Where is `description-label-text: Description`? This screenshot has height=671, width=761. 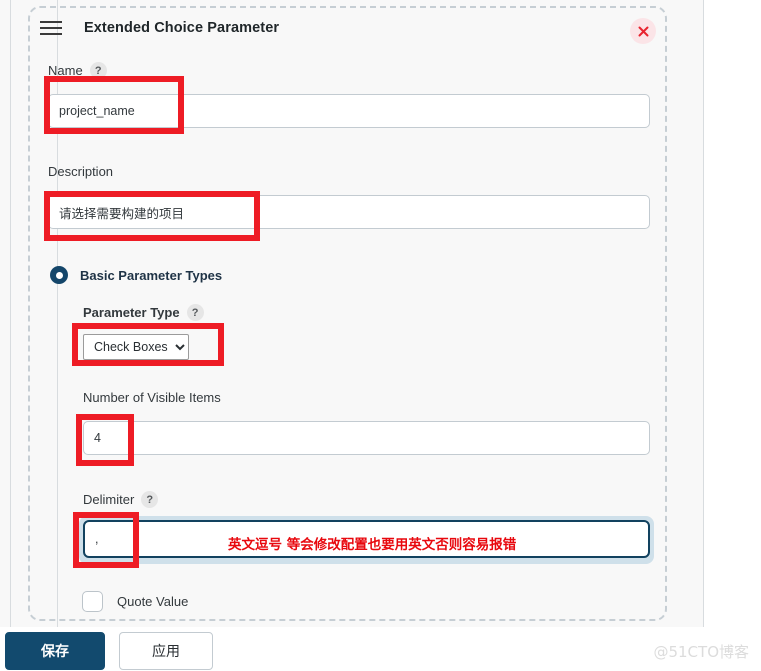 description-label-text: Description is located at coordinates (81, 171).